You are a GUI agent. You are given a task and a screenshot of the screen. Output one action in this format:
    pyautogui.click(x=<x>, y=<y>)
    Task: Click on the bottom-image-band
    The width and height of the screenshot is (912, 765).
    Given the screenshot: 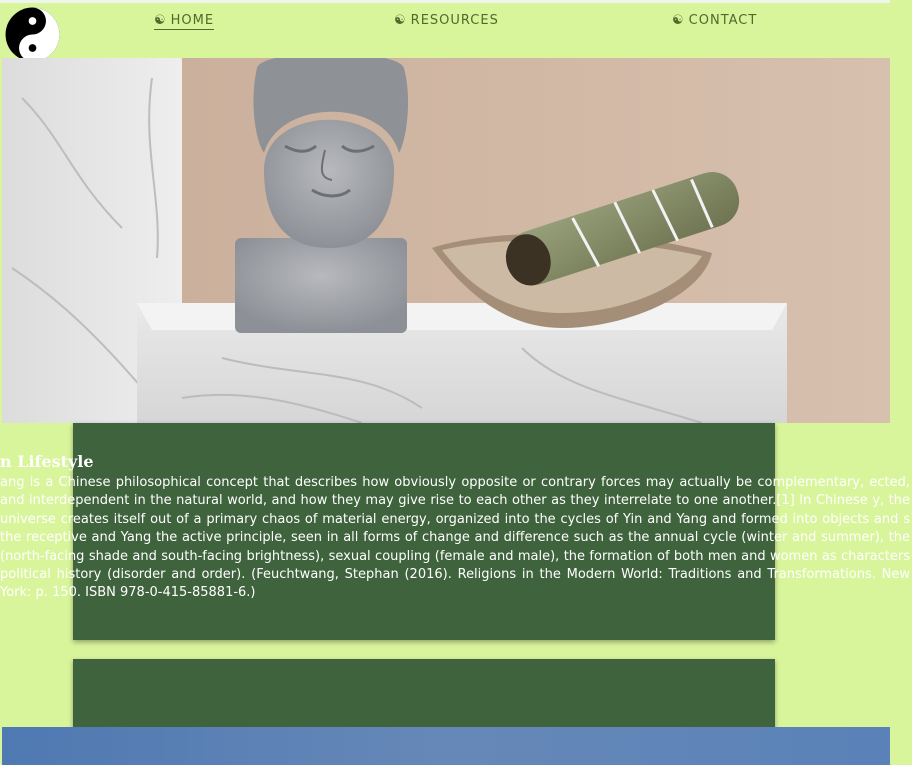 What is the action you would take?
    pyautogui.click(x=446, y=746)
    